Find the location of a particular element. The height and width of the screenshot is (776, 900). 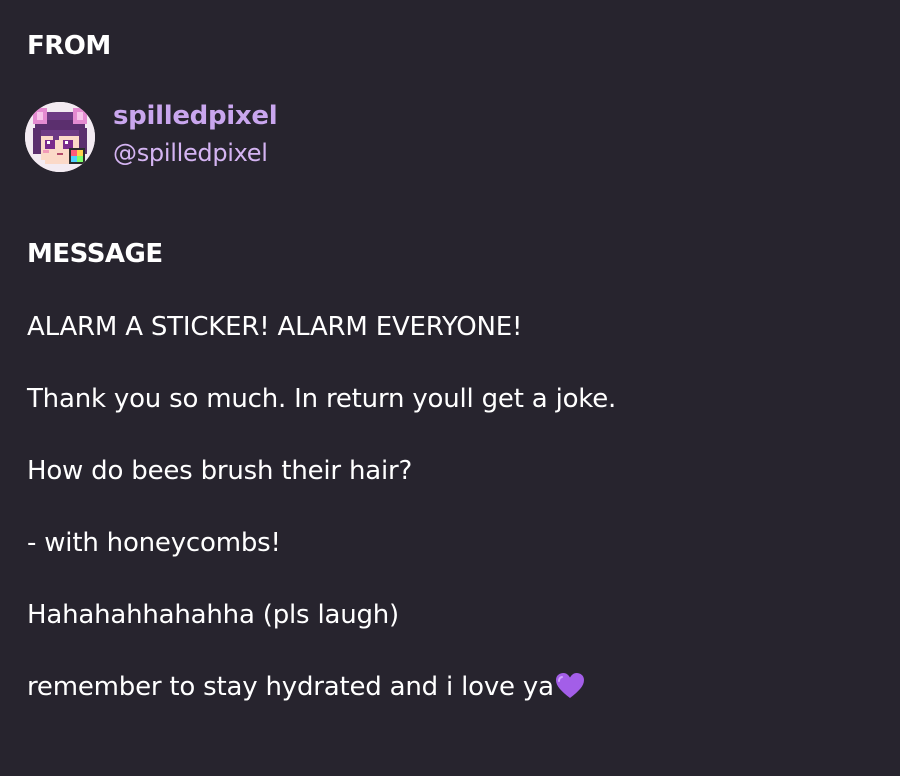

purple-heart-icon is located at coordinates (570, 690).